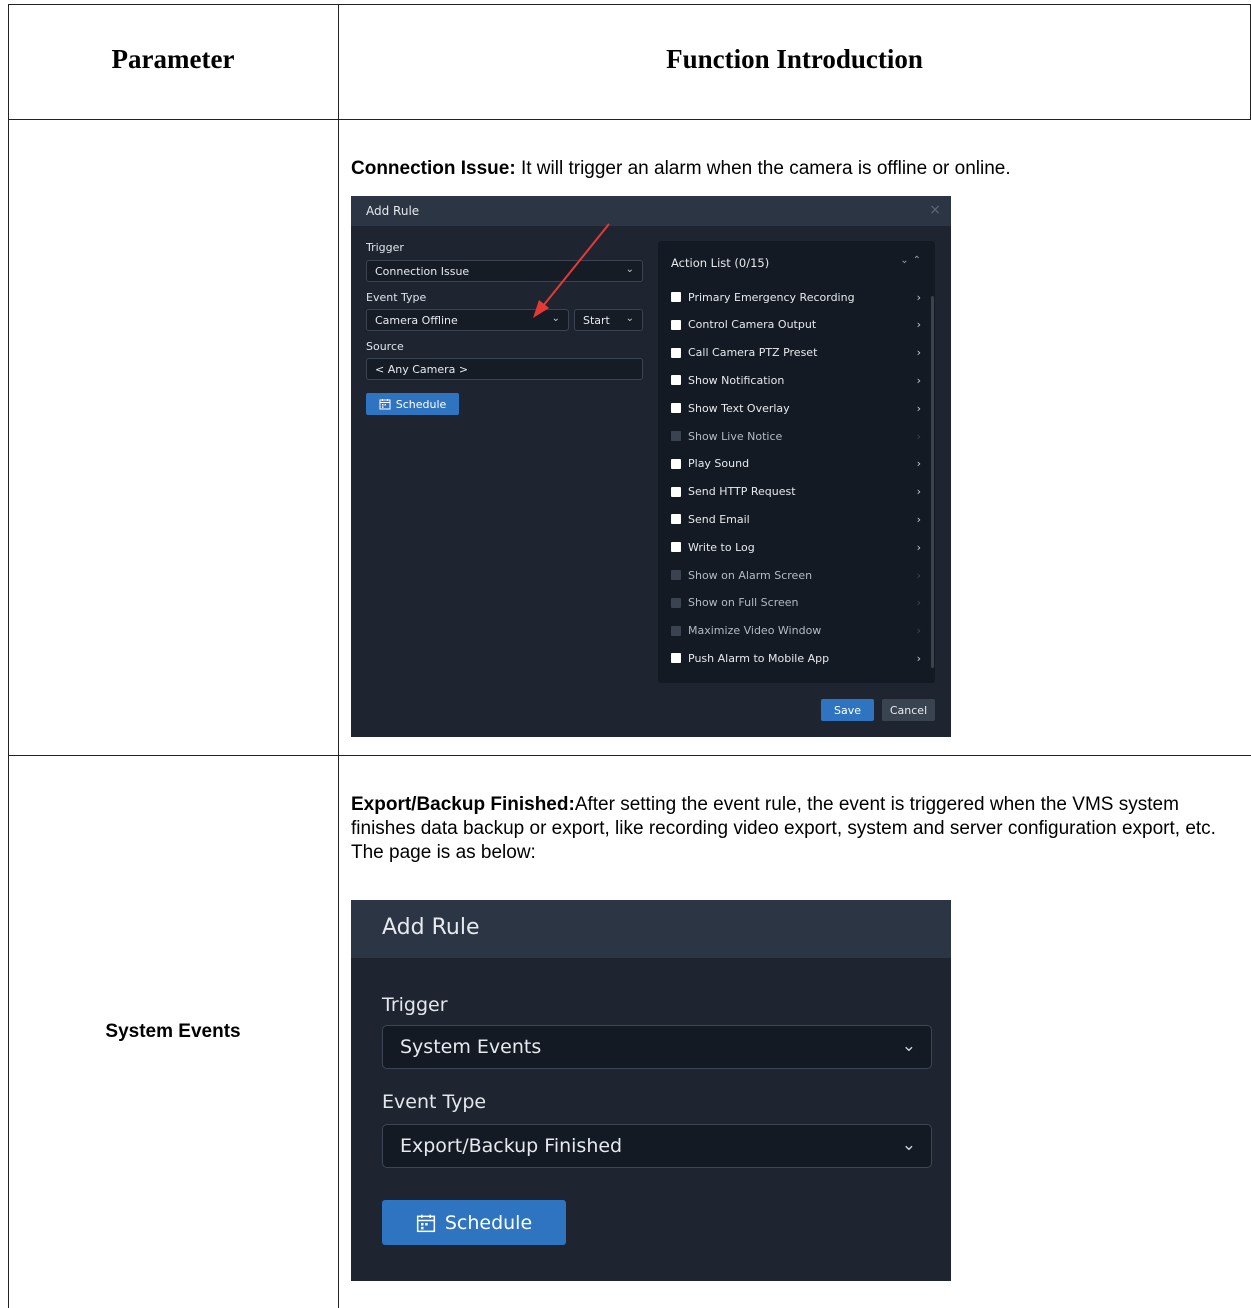 The height and width of the screenshot is (1308, 1251). What do you see at coordinates (488, 1222) in the screenshot?
I see `schedule-button-label: Schedule` at bounding box center [488, 1222].